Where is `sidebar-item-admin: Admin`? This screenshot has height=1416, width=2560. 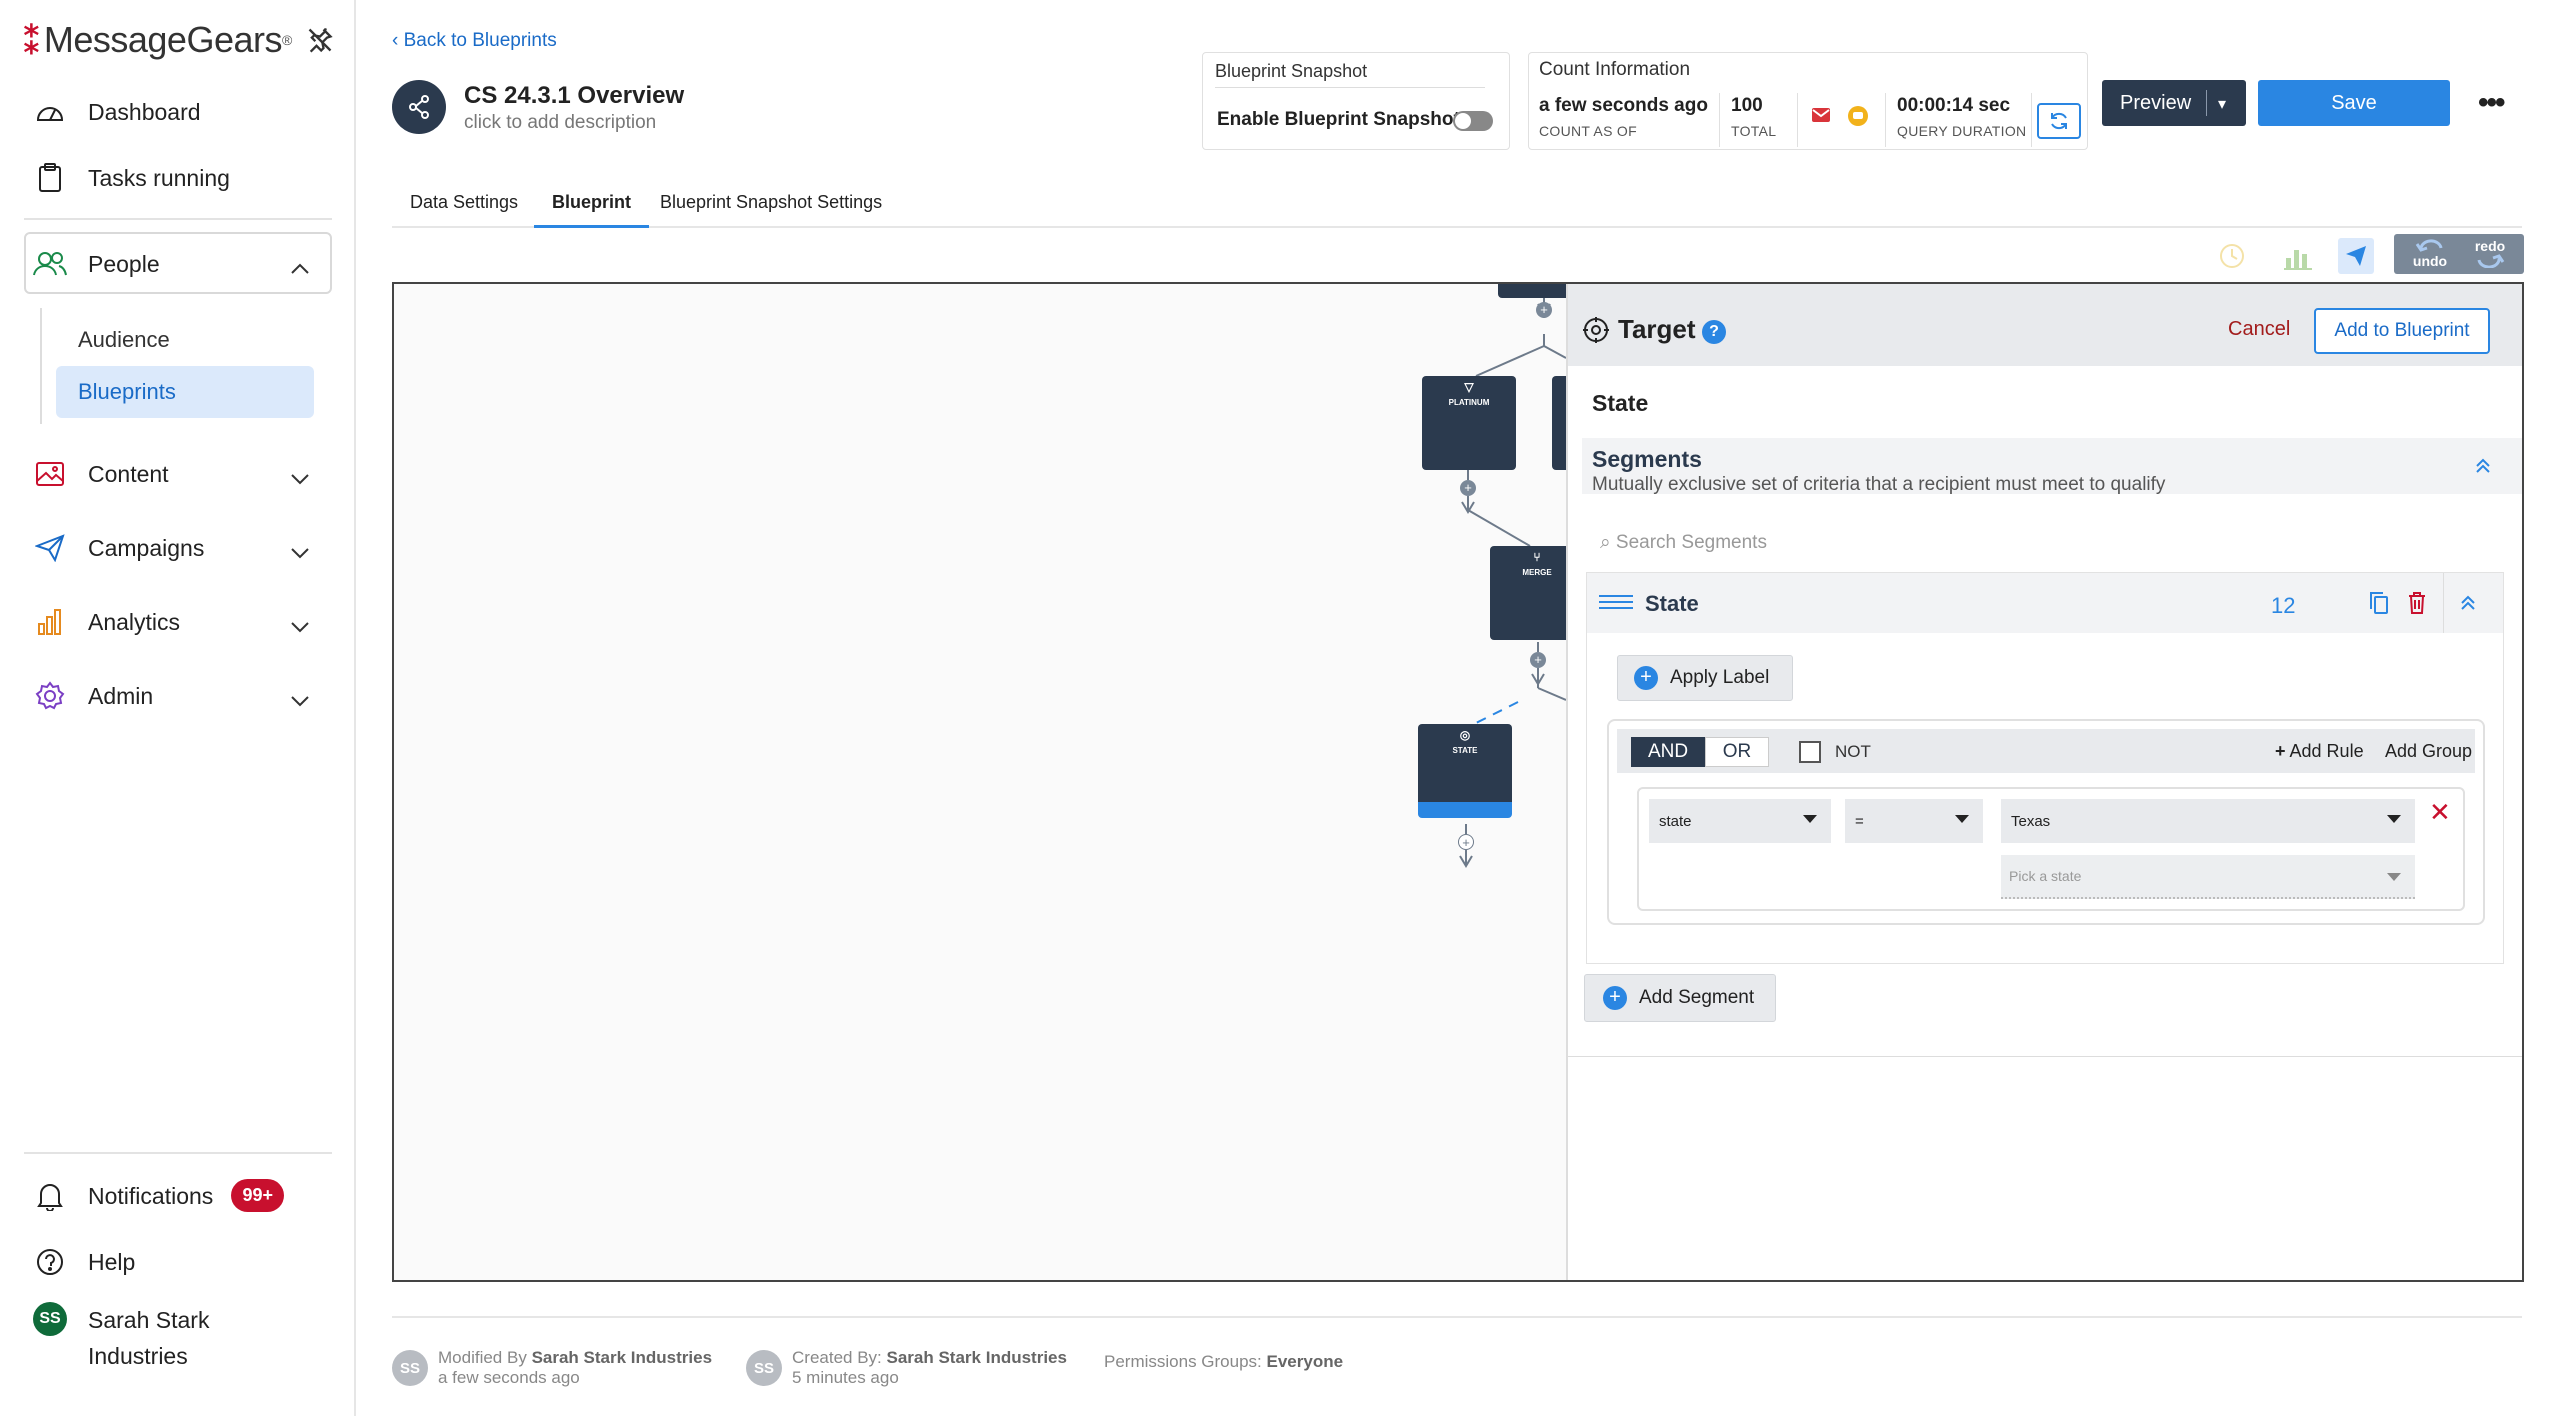
sidebar-item-admin: Admin is located at coordinates (178, 696).